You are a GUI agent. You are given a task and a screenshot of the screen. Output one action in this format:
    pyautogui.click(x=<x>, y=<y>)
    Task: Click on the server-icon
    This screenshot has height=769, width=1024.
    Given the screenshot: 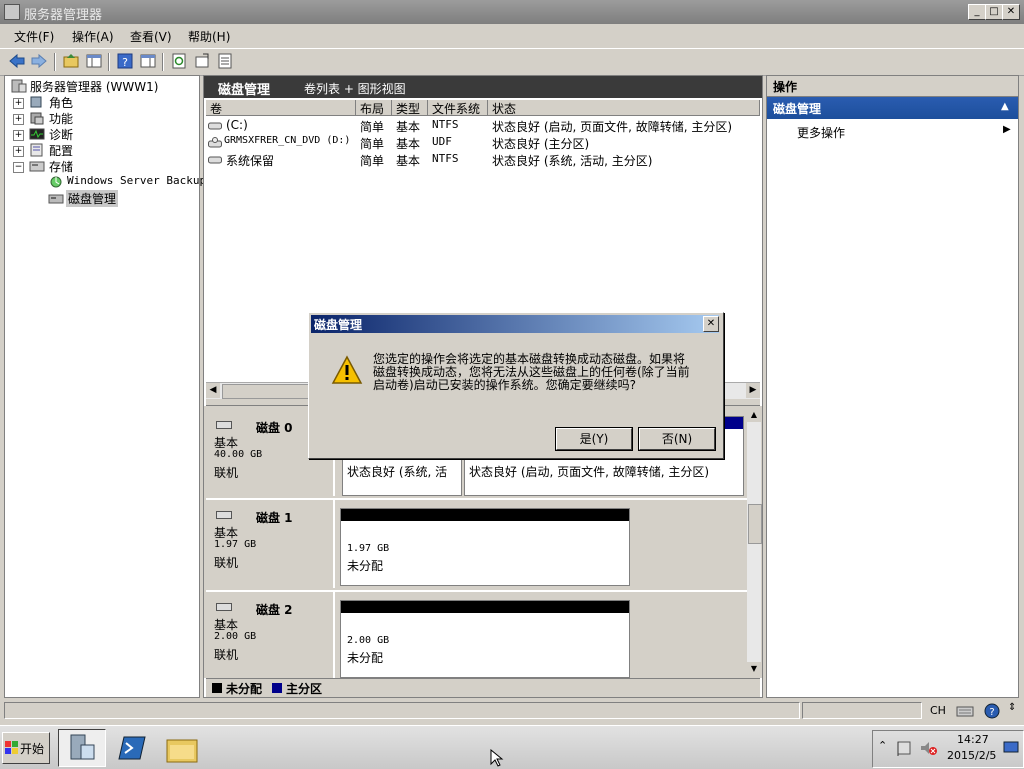 What is the action you would take?
    pyautogui.click(x=19, y=86)
    